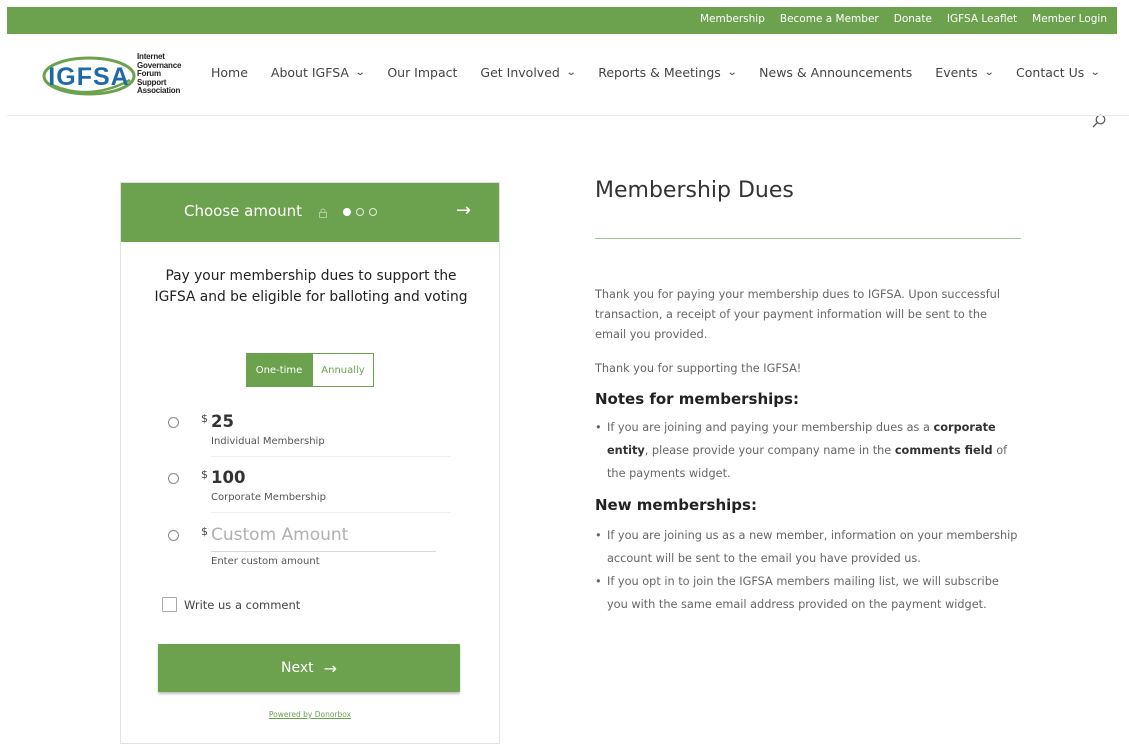 This screenshot has height=744, width=1129. What do you see at coordinates (829, 19) in the screenshot?
I see `top-link-become-member: Become a Member` at bounding box center [829, 19].